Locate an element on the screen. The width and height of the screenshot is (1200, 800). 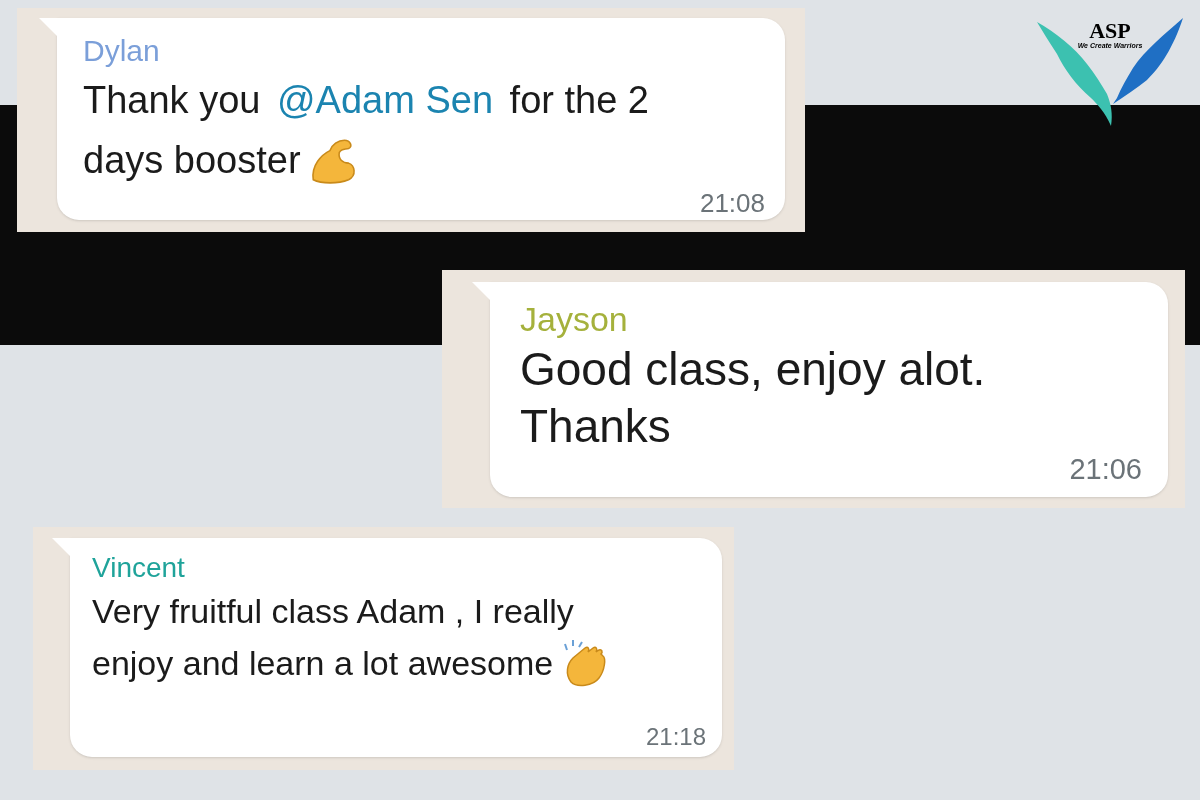
message-text: Very fruitful class Adam , I really is located at coordinates (333, 611).